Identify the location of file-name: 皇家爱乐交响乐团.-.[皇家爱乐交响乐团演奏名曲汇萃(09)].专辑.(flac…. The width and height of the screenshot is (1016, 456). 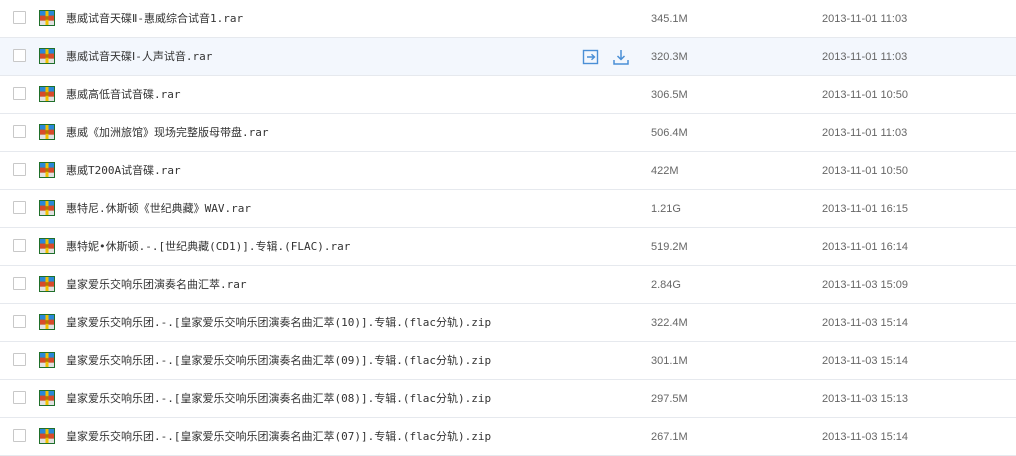
(278, 361).